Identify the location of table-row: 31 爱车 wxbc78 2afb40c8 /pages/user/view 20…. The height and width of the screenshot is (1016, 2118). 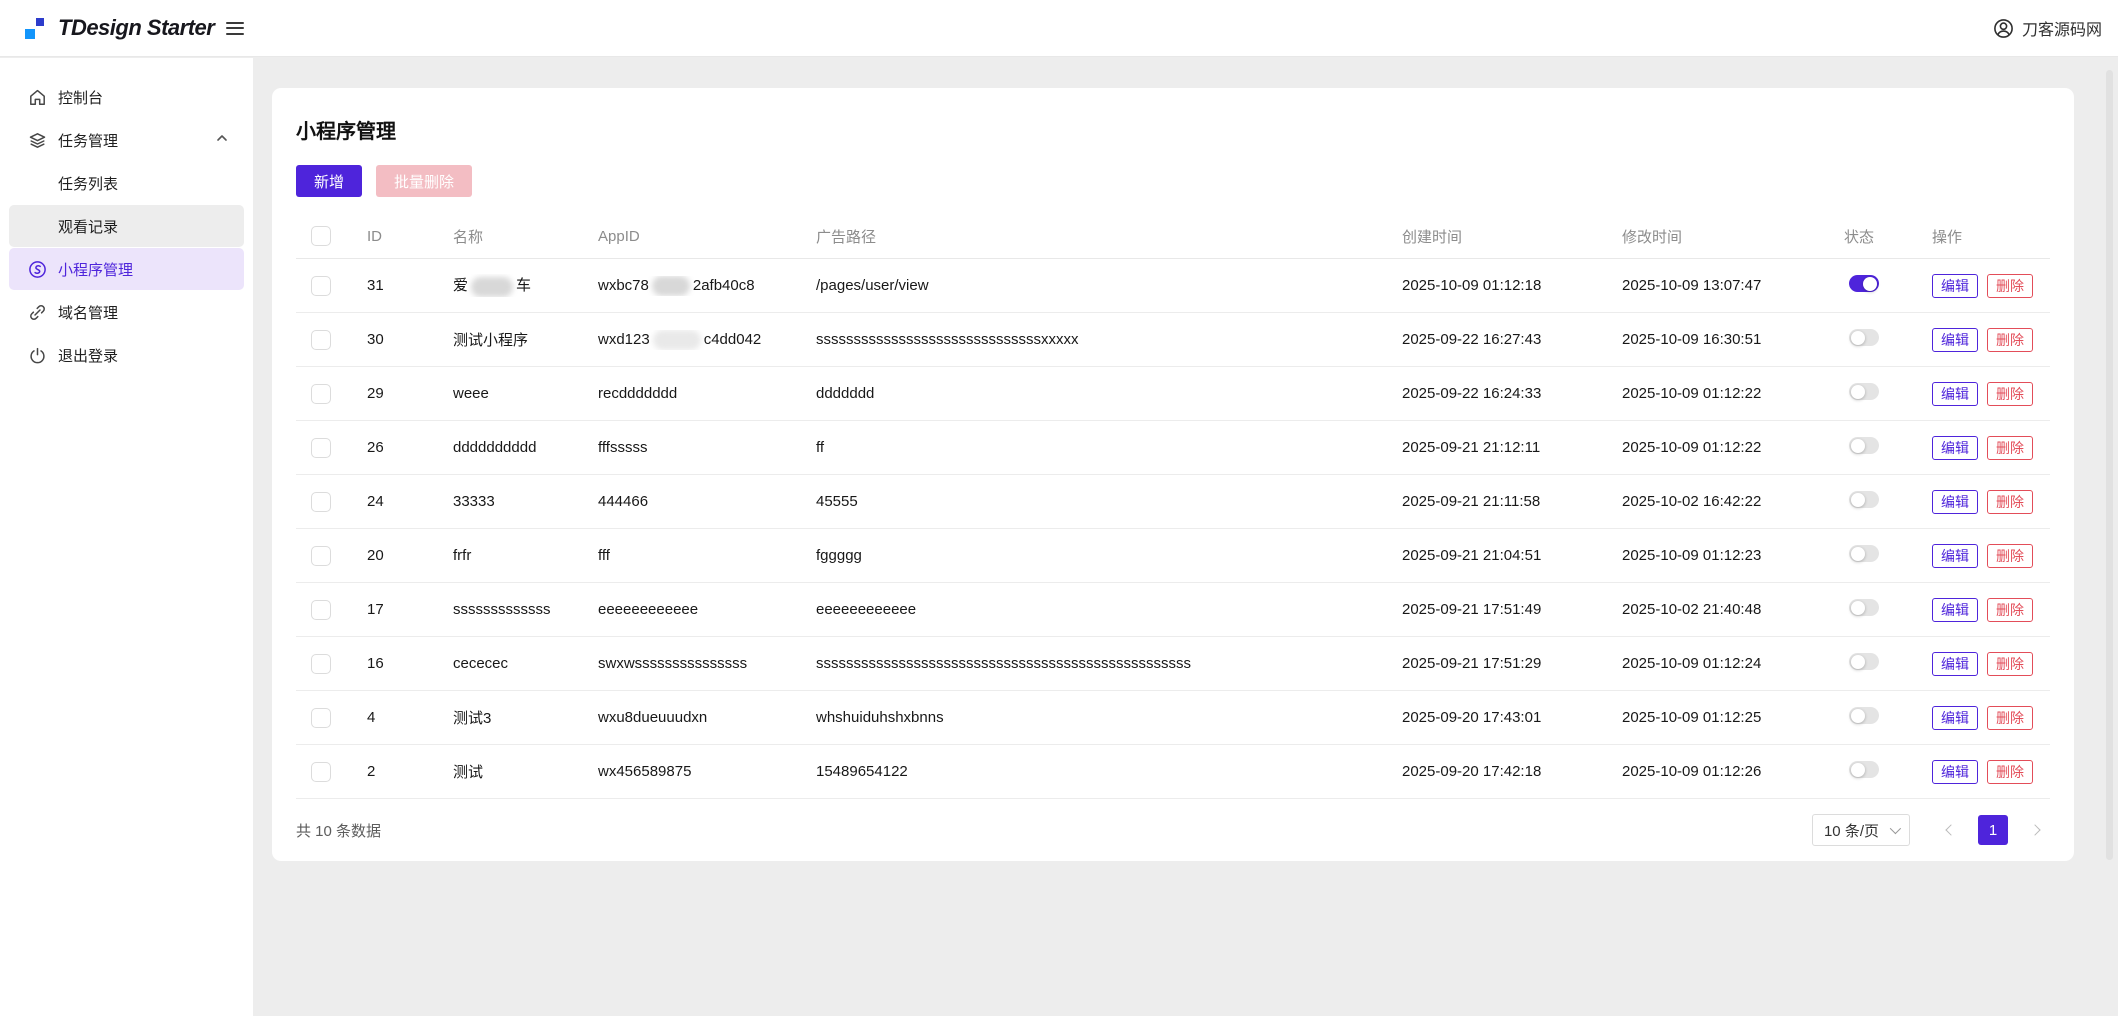
(1173, 286).